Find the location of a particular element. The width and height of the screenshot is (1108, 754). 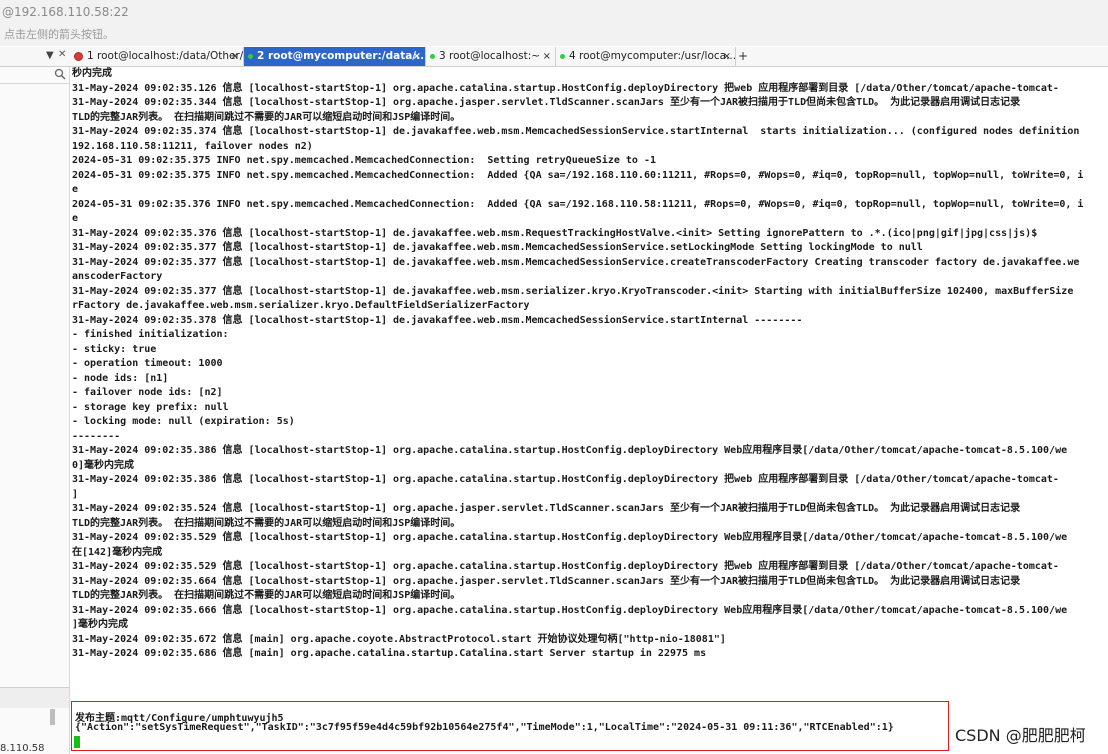

log-line: - locking mode: null (expiration: 5s) is located at coordinates (183, 421).